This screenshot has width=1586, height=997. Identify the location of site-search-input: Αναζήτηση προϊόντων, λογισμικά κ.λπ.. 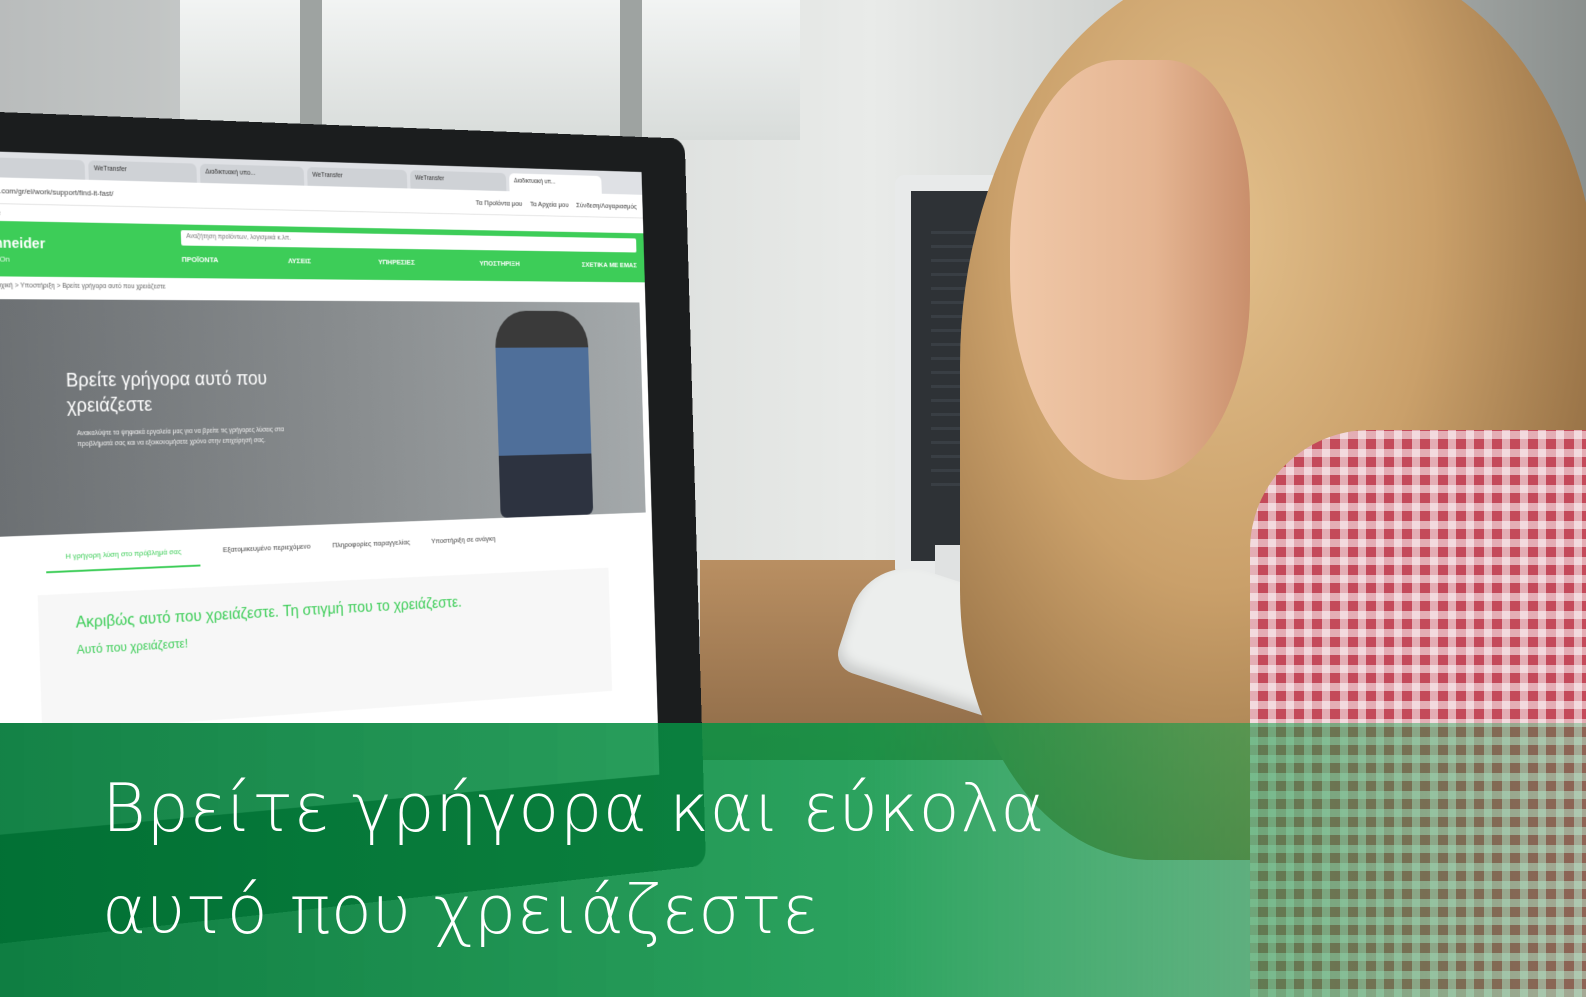
(408, 241).